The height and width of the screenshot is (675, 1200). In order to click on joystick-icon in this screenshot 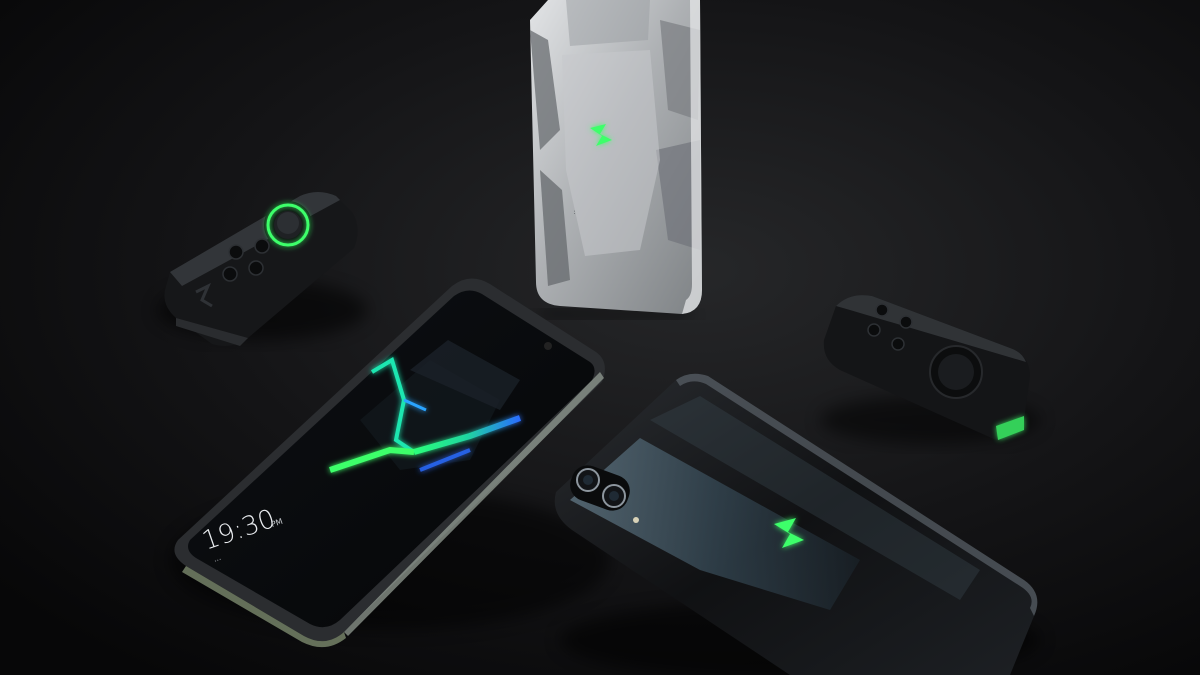, I will do `click(288, 225)`.